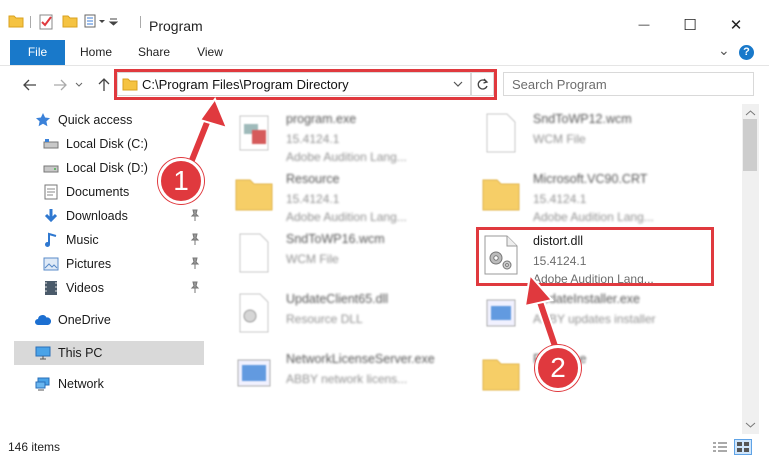 The height and width of the screenshot is (470, 769). What do you see at coordinates (384, 452) in the screenshot?
I see `status-bar: 146 items` at bounding box center [384, 452].